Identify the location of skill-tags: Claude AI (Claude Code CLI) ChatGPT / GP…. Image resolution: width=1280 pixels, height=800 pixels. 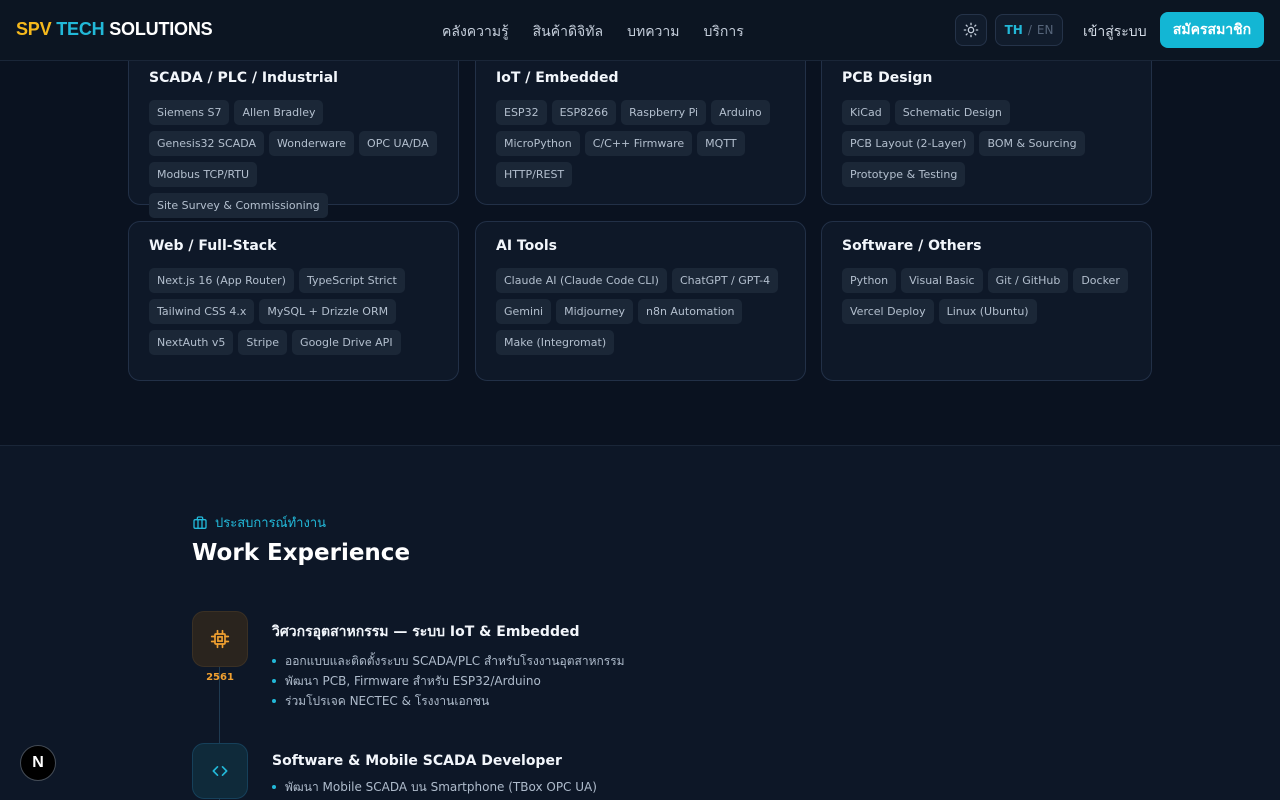
(640, 311).